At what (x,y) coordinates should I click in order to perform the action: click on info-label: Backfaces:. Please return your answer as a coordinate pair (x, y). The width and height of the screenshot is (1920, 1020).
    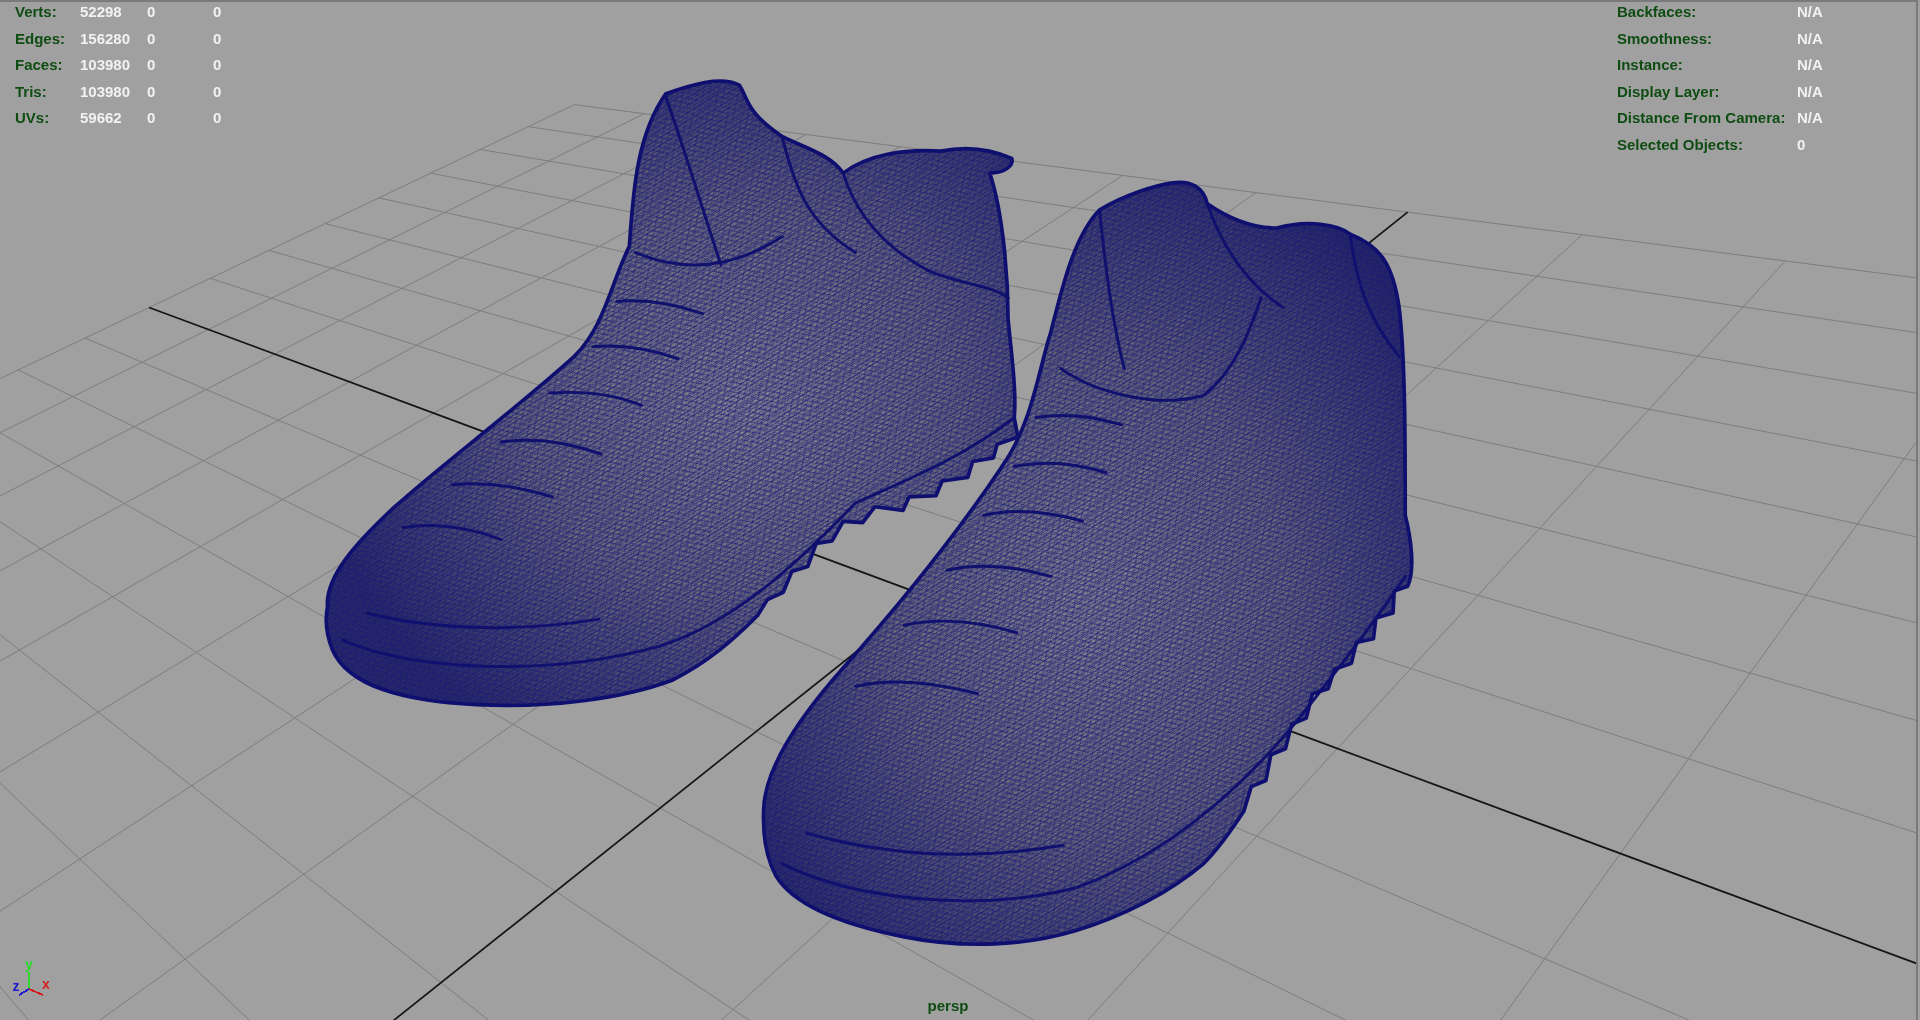
    Looking at the image, I should click on (1657, 12).